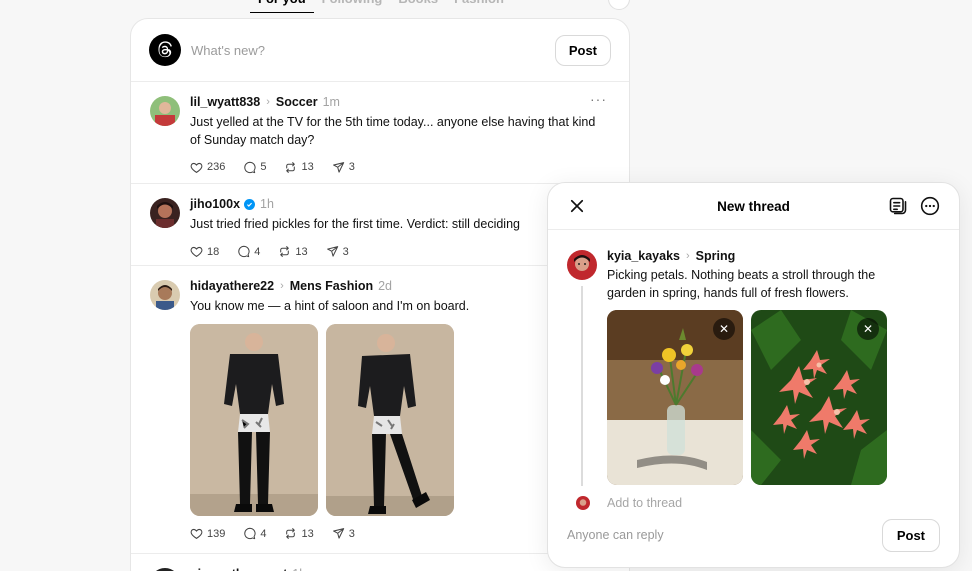 Image resolution: width=972 pixels, height=571 pixels. I want to click on modal-title: New thread, so click(753, 206).